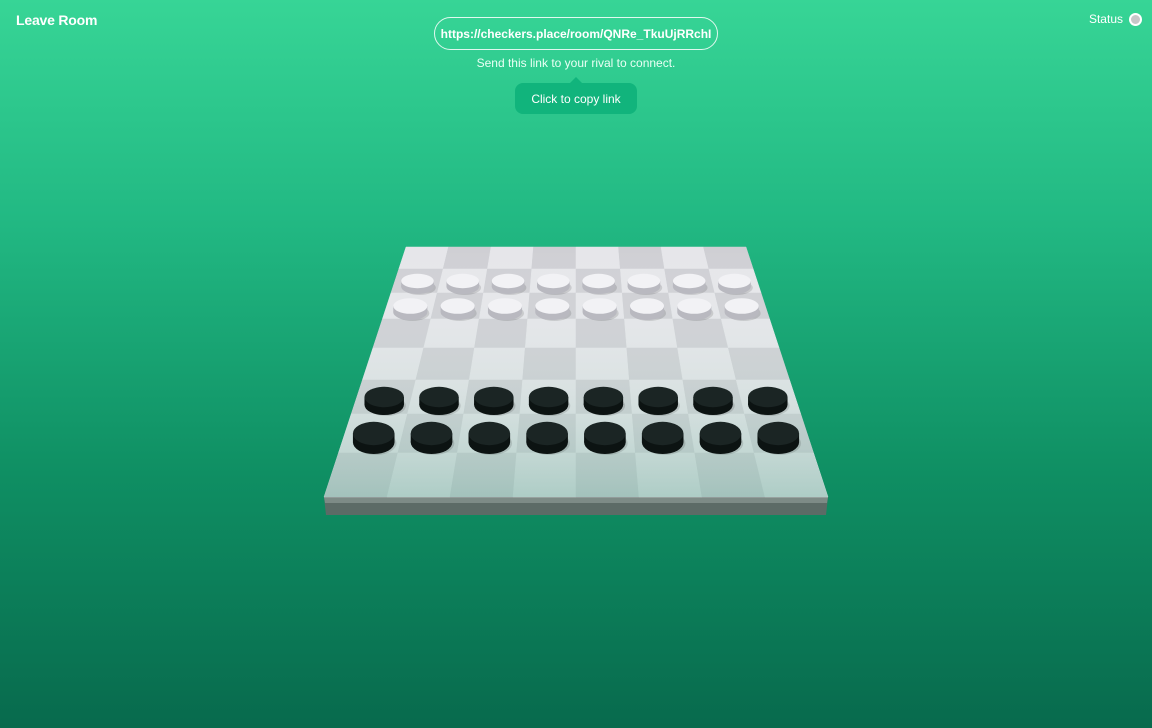 The width and height of the screenshot is (1152, 728). I want to click on board-side-highlight, so click(576, 500).